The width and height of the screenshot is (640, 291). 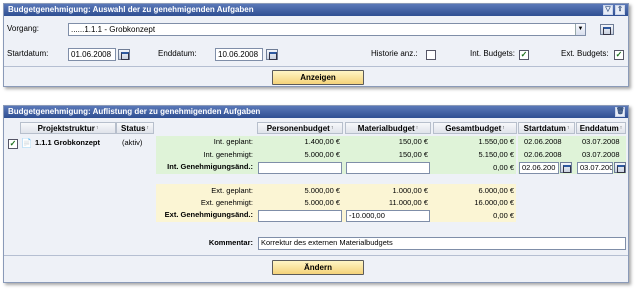 I want to click on ext-budgets-checkbox: ✓, so click(x=619, y=55).